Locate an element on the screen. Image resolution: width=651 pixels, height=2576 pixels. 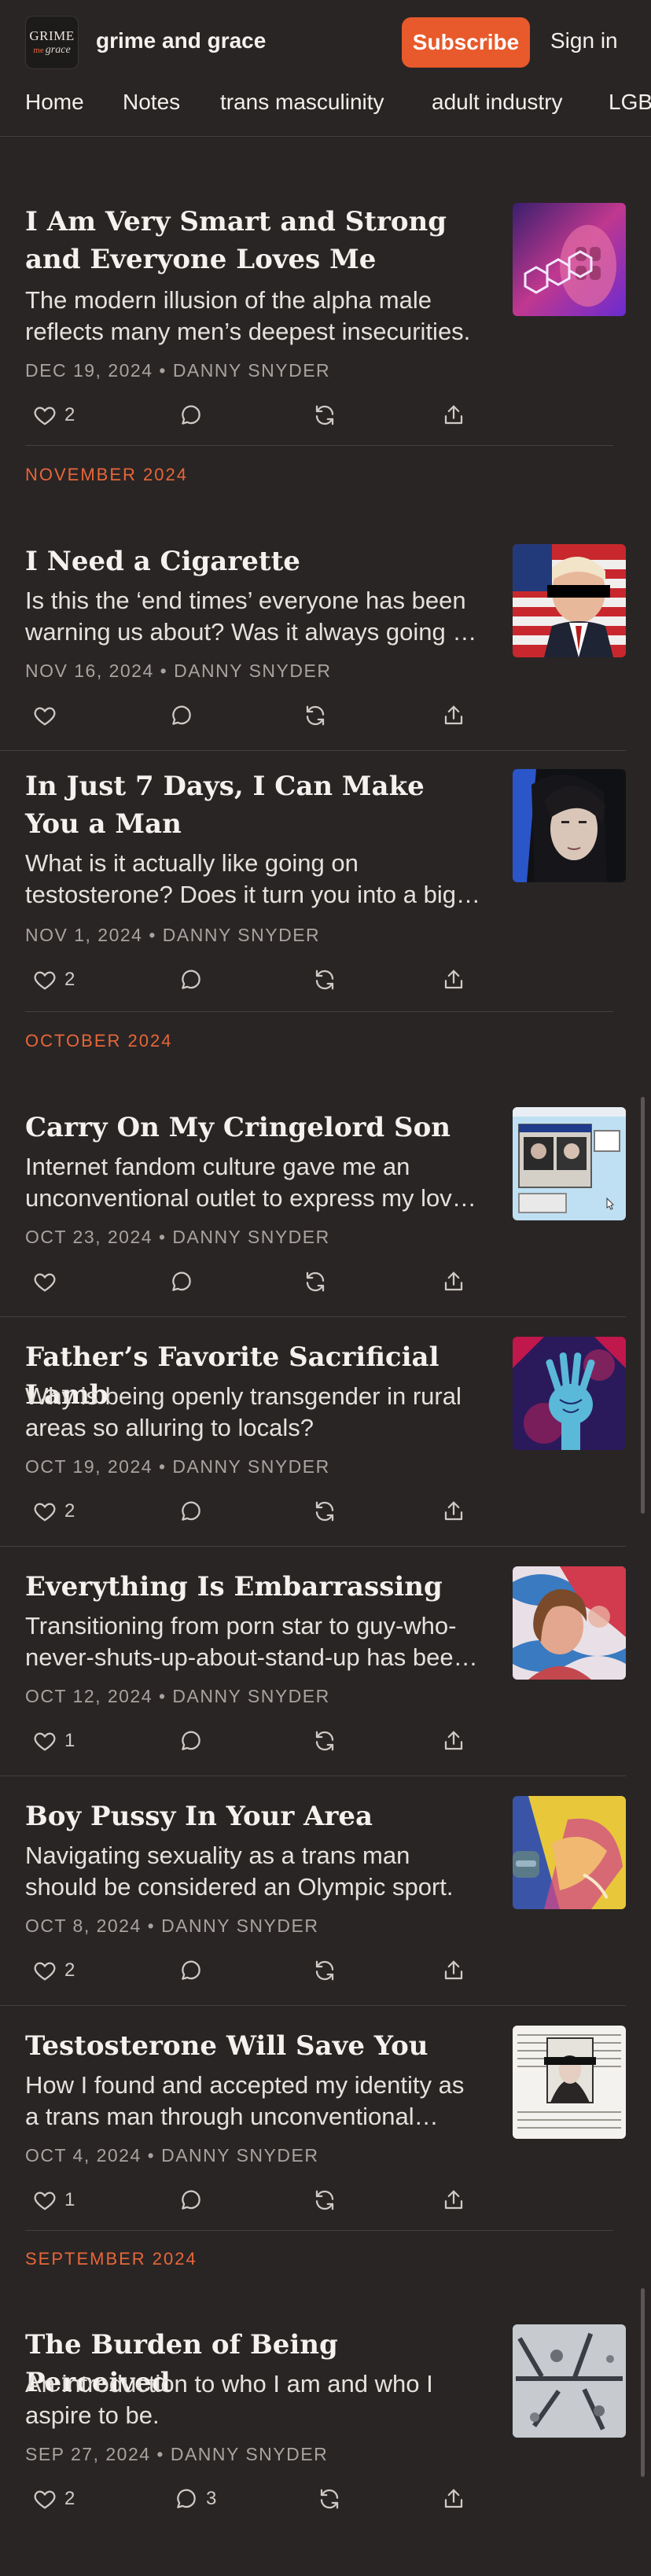
post-title: In Just 7 Days, I Can Make You a Man is located at coordinates (253, 805).